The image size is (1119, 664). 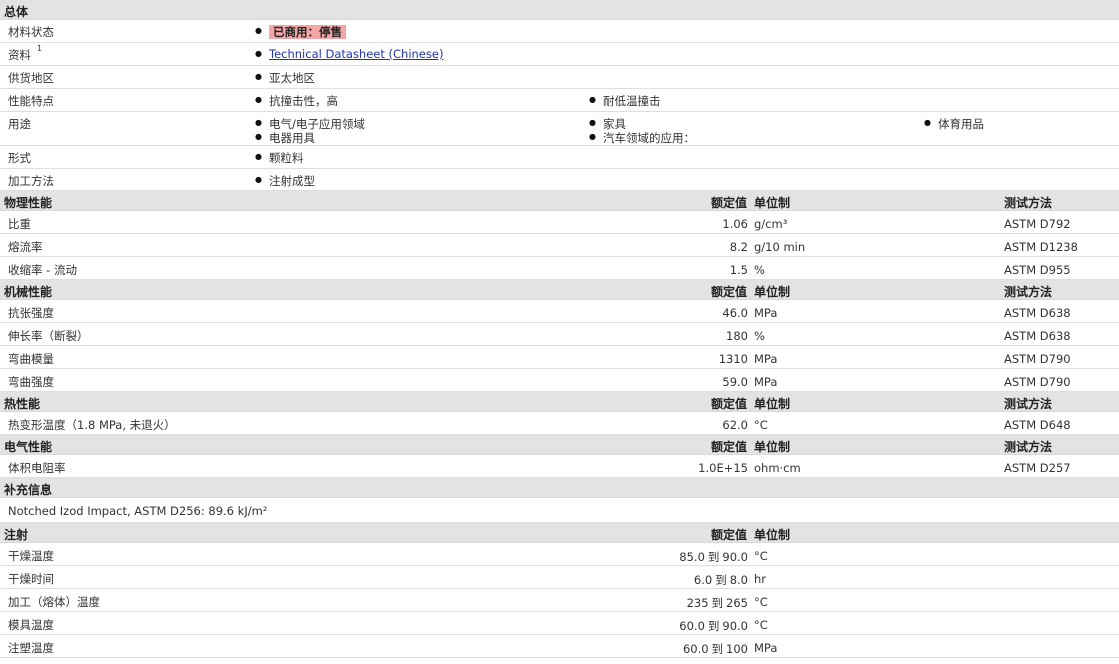 I want to click on table-row: 比重 1.06 g/cm³ ASTM D792, so click(x=559, y=222).